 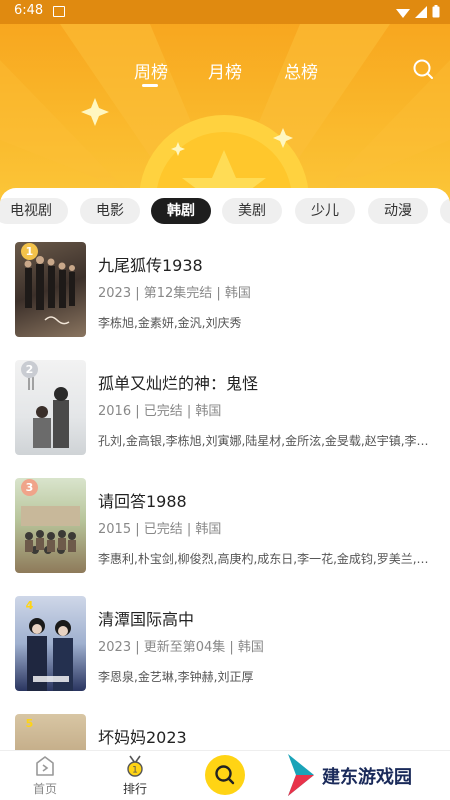 I want to click on chip-anime: 动漫, so click(x=398, y=211).